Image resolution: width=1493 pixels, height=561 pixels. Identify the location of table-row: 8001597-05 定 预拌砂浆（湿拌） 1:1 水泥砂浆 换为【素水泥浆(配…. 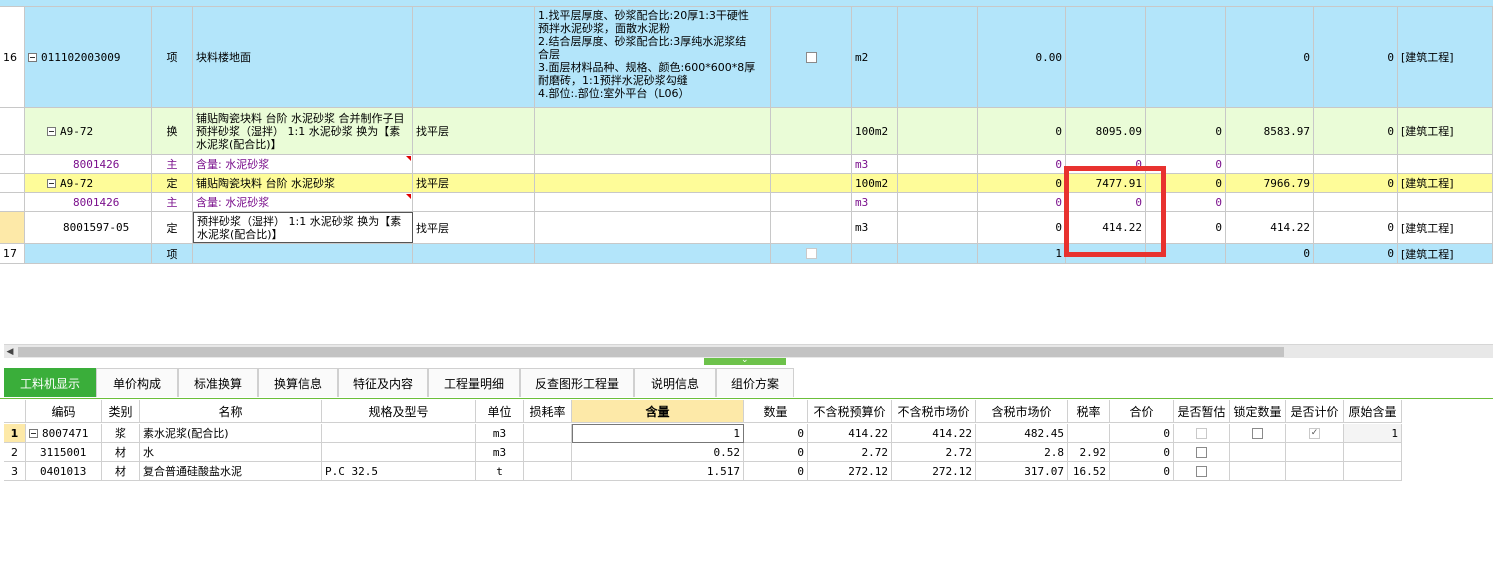
(746, 228).